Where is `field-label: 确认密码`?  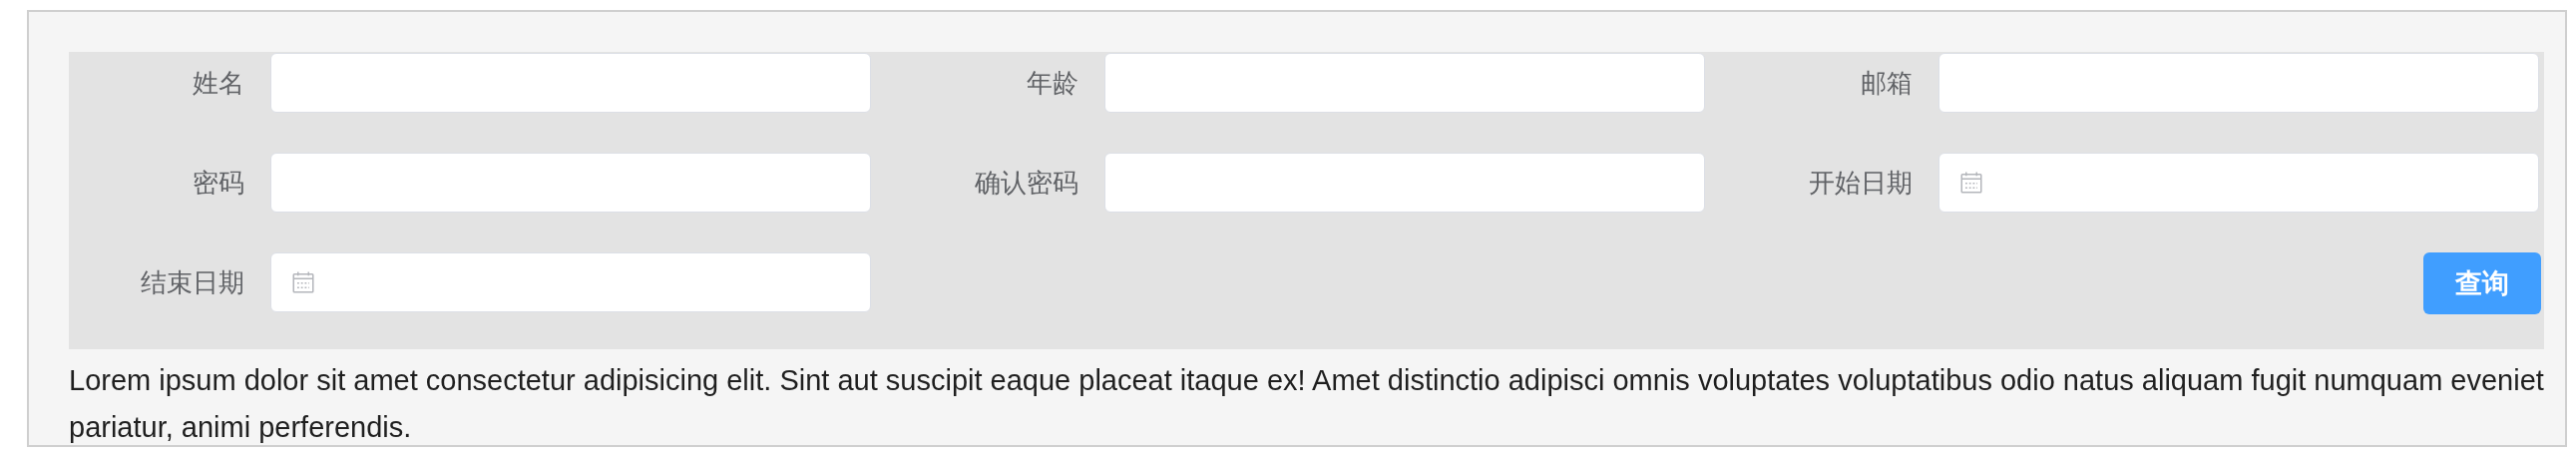 field-label: 确认密码 is located at coordinates (1026, 183).